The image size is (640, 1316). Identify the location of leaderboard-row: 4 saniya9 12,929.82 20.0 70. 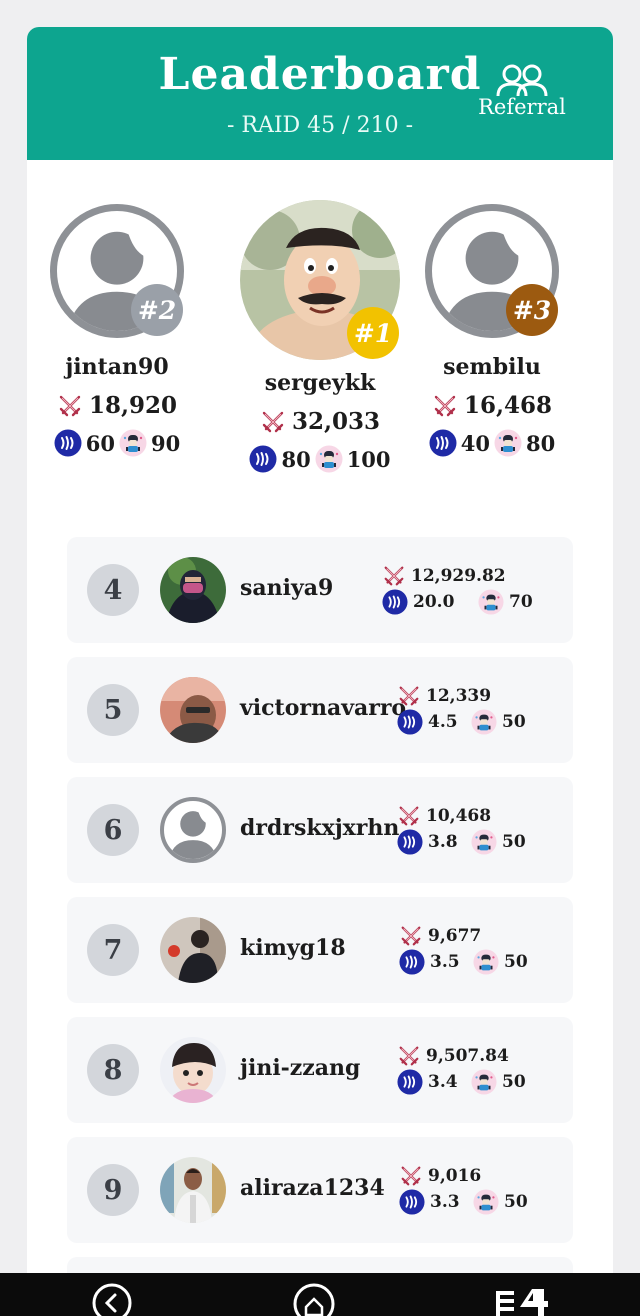
(320, 590).